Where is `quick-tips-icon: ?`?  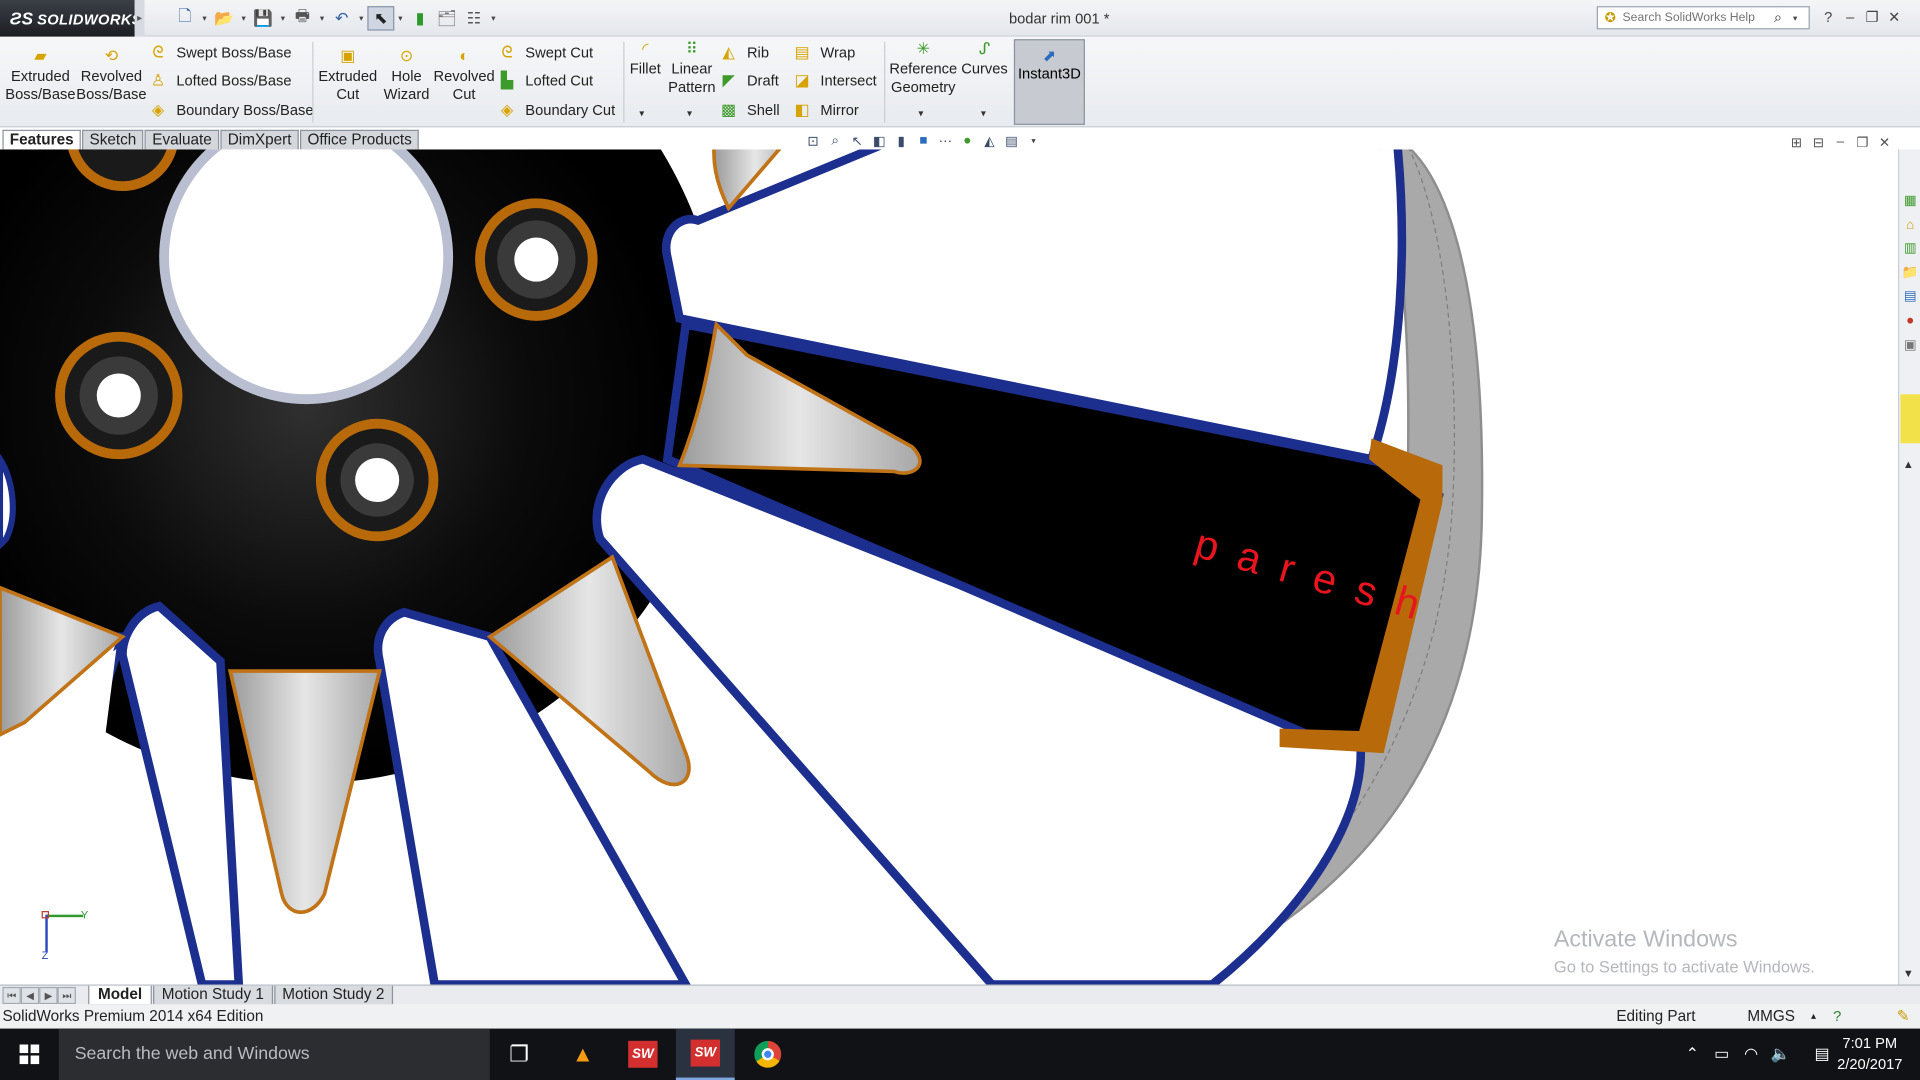
quick-tips-icon: ? is located at coordinates (1837, 1016).